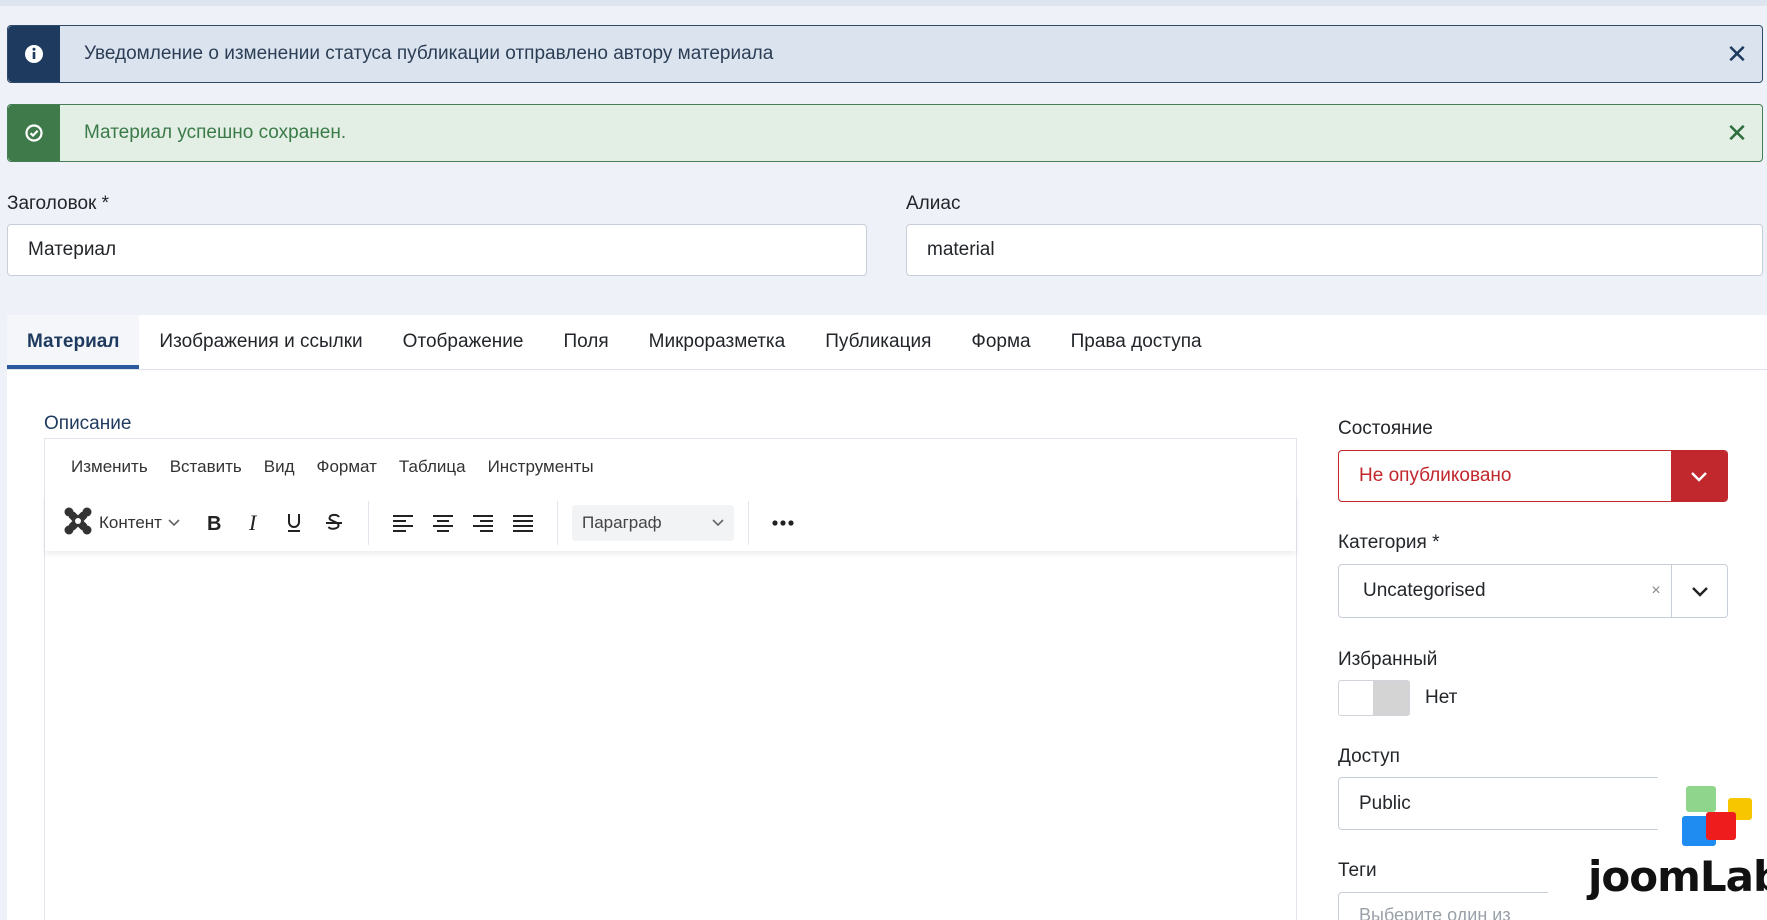 Image resolution: width=1767 pixels, height=920 pixels. Describe the element at coordinates (206, 467) in the screenshot. I see `menu-insert: Вставить` at that location.